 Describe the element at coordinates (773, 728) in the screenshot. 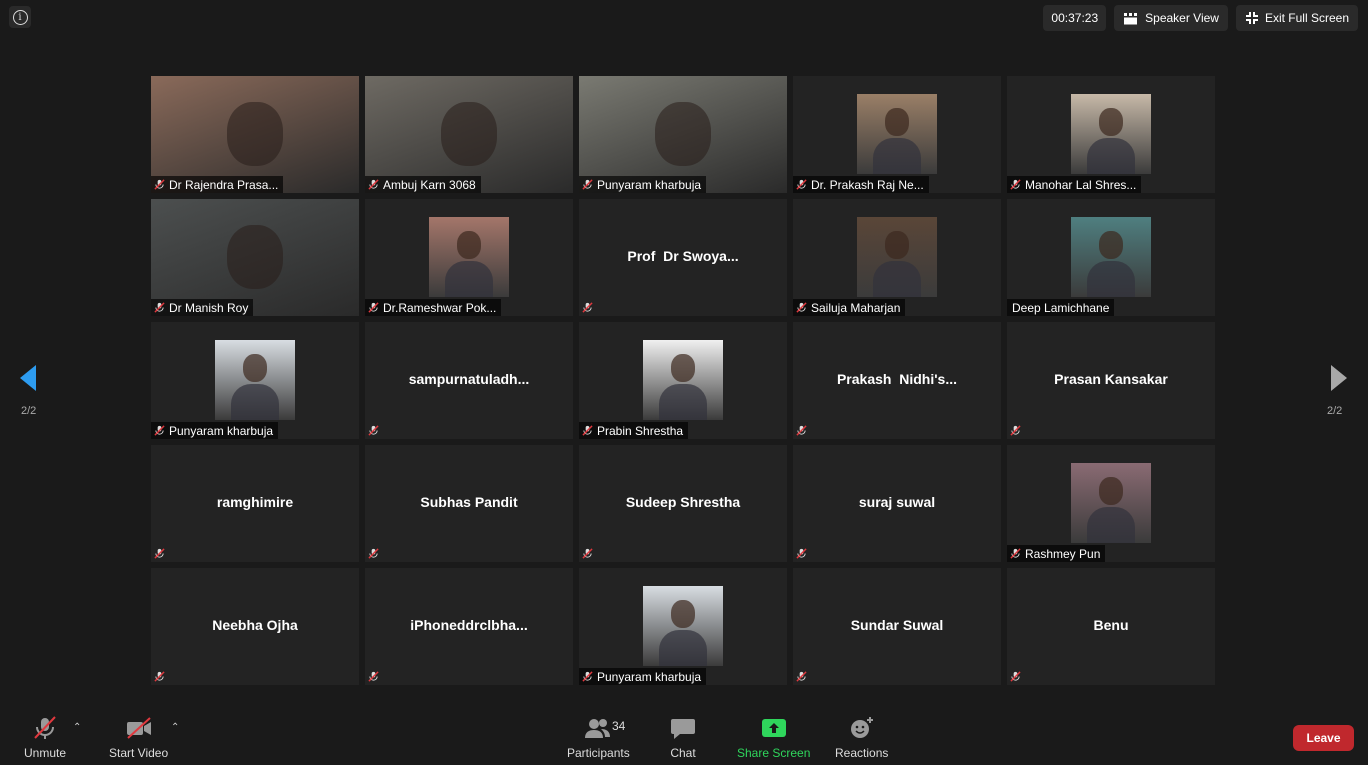

I see `share-screen-icon` at that location.